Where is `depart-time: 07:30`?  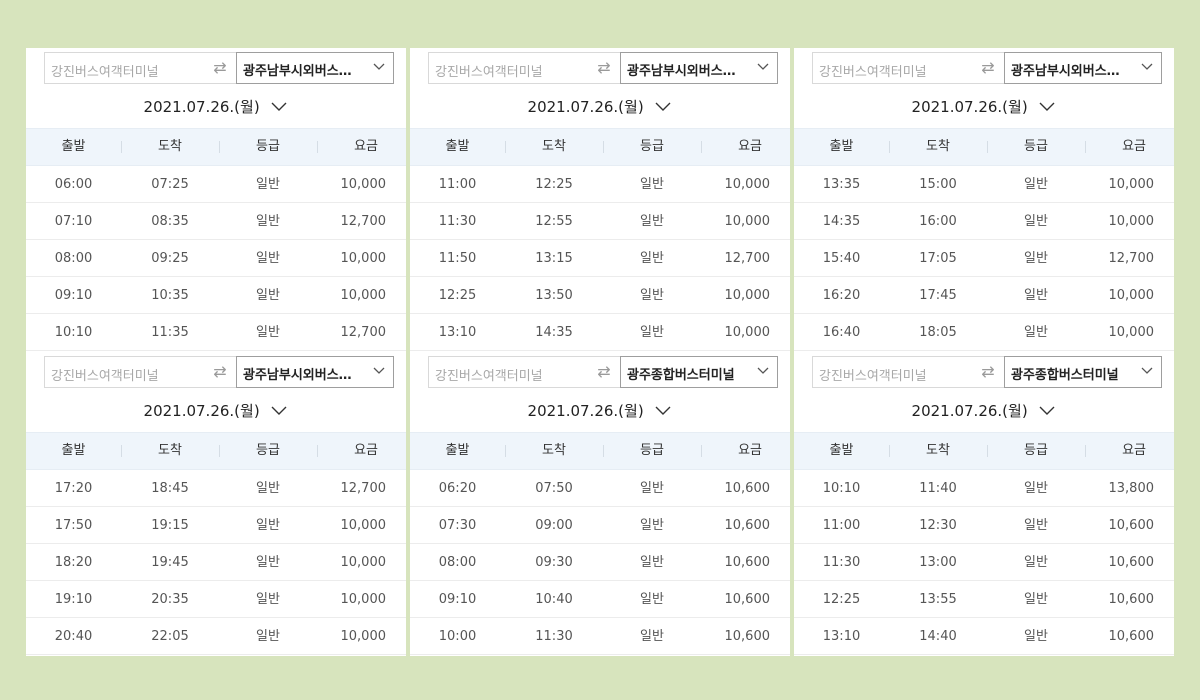 depart-time: 07:30 is located at coordinates (457, 525).